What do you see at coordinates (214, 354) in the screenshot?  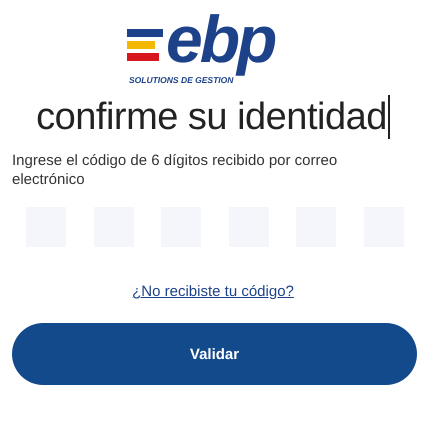 I see `validate-button: Validar` at bounding box center [214, 354].